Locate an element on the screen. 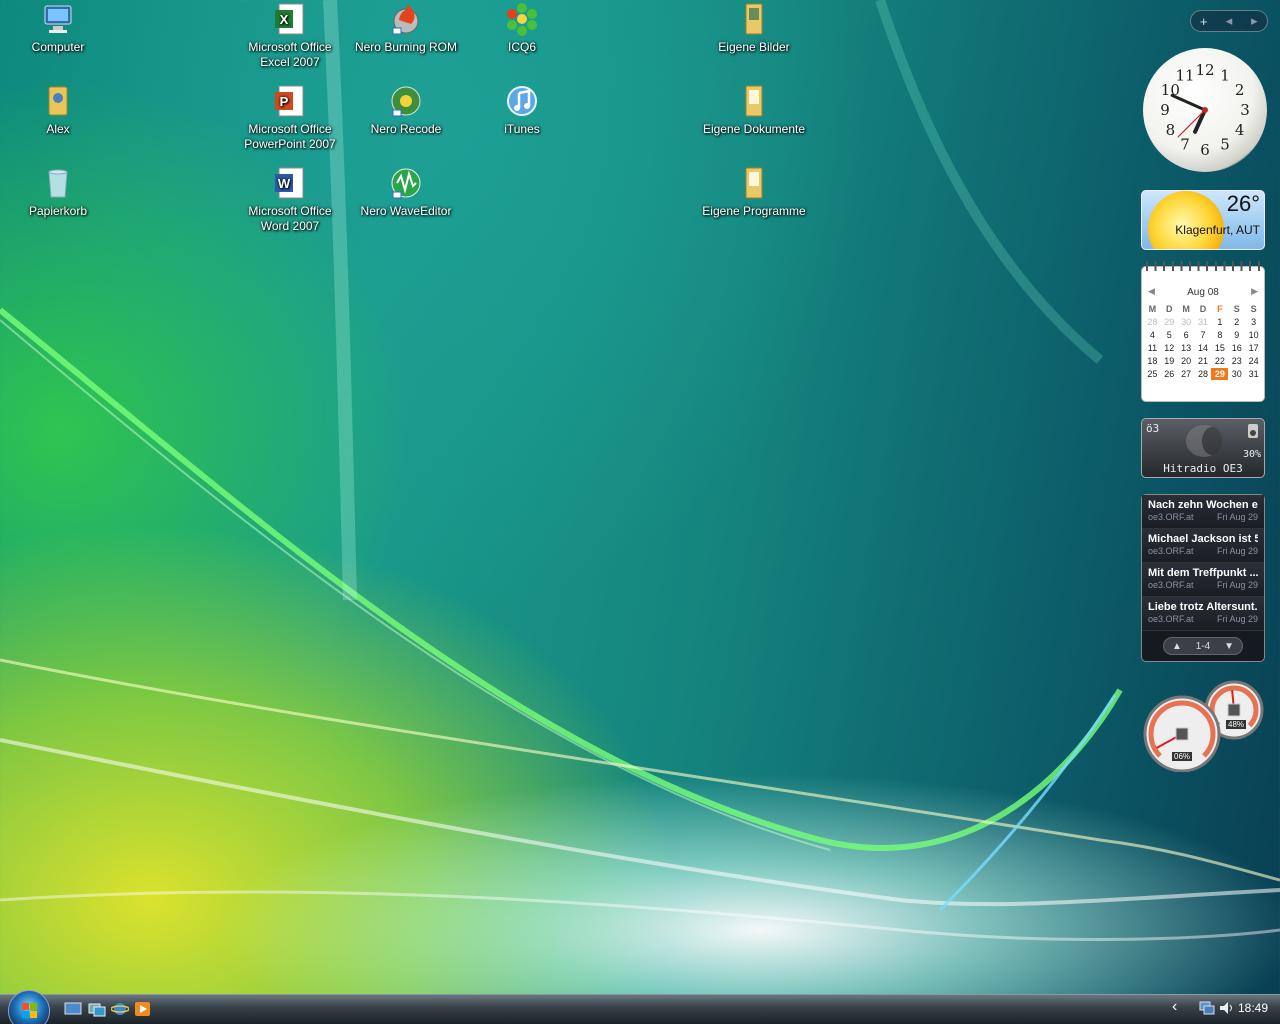 Image resolution: width=1280 pixels, height=1024 pixels. tray-chevron-icon: ‹ is located at coordinates (1174, 1007).